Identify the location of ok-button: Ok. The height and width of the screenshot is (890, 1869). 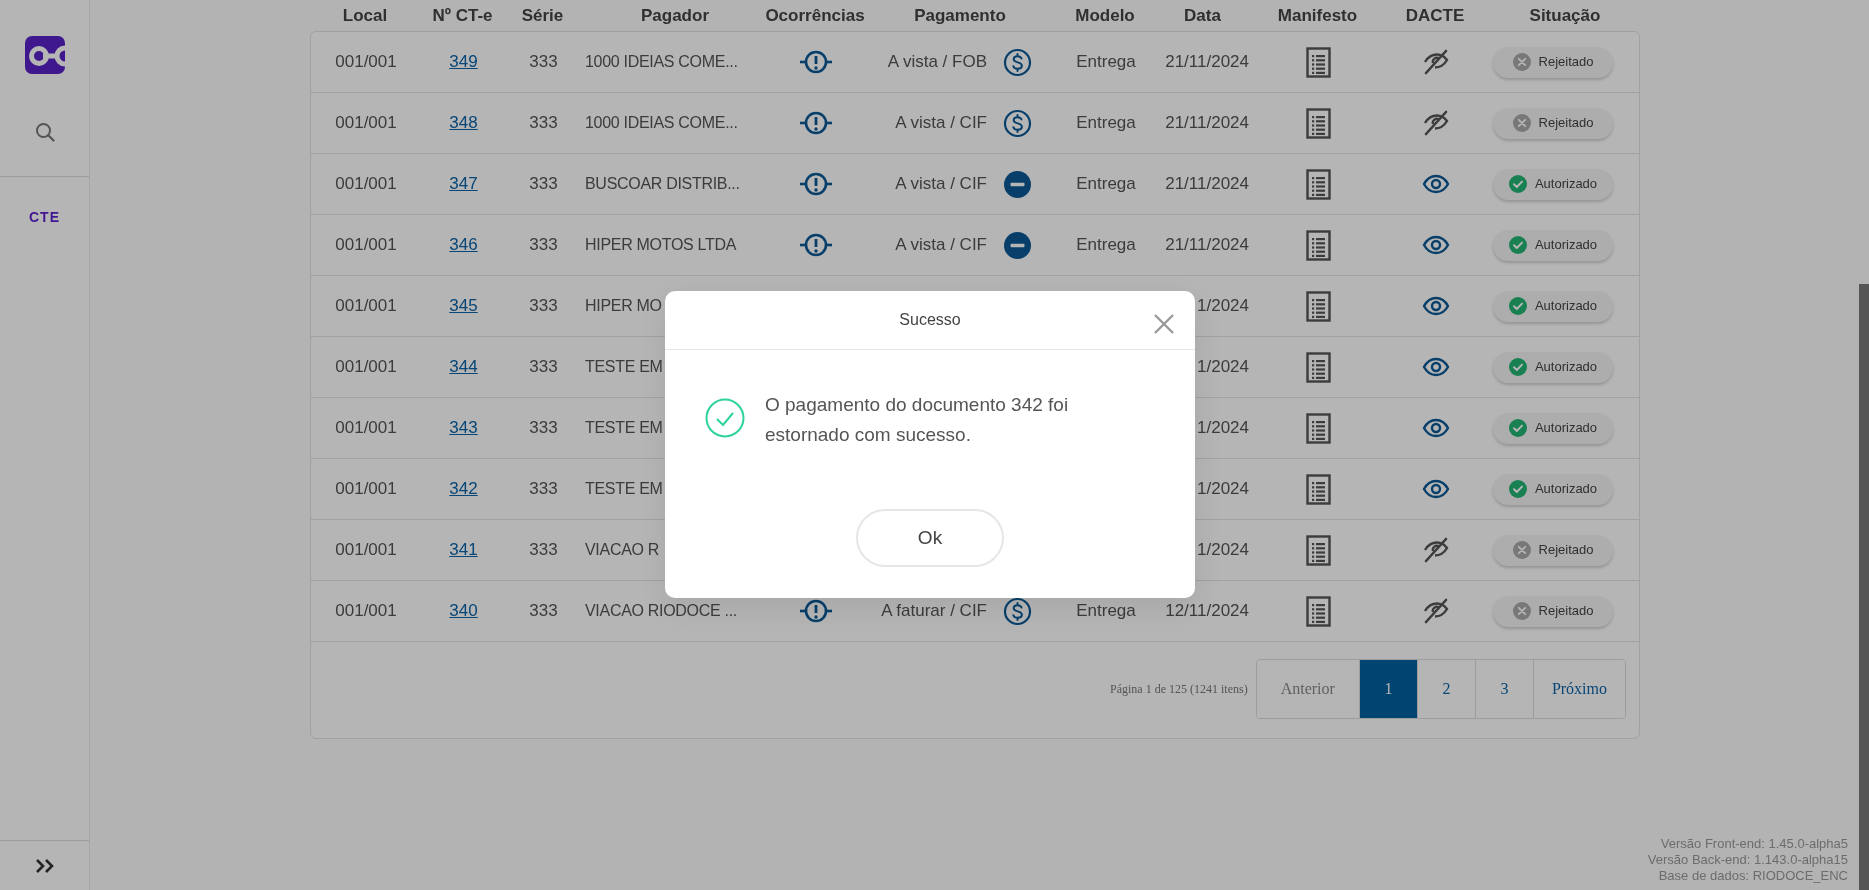
(930, 538).